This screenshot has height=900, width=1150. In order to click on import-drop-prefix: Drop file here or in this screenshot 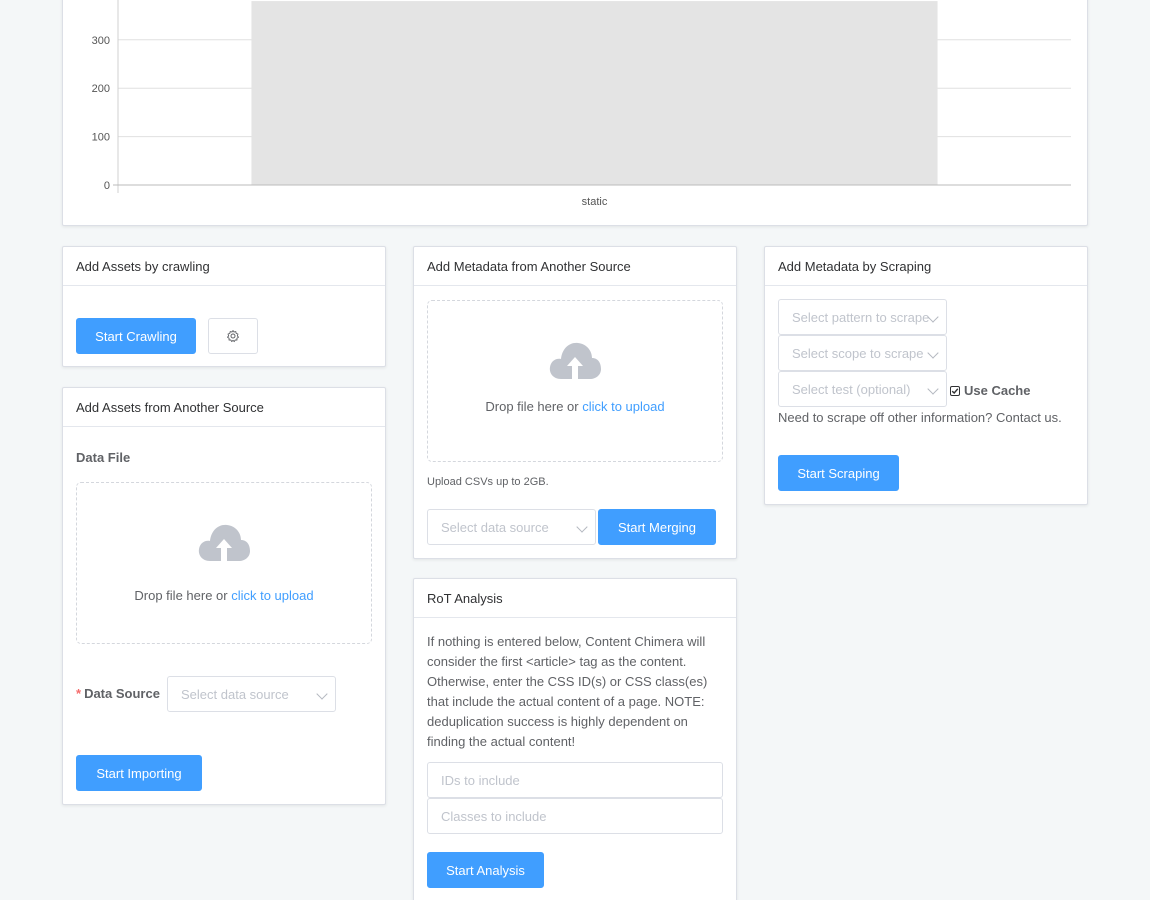, I will do `click(183, 595)`.